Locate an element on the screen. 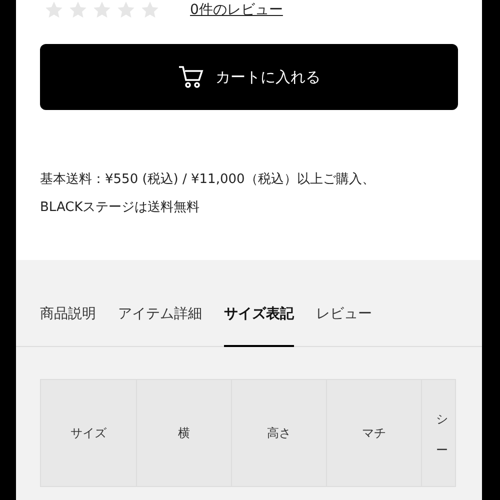 The image size is (500, 500). cart-icon is located at coordinates (191, 77).